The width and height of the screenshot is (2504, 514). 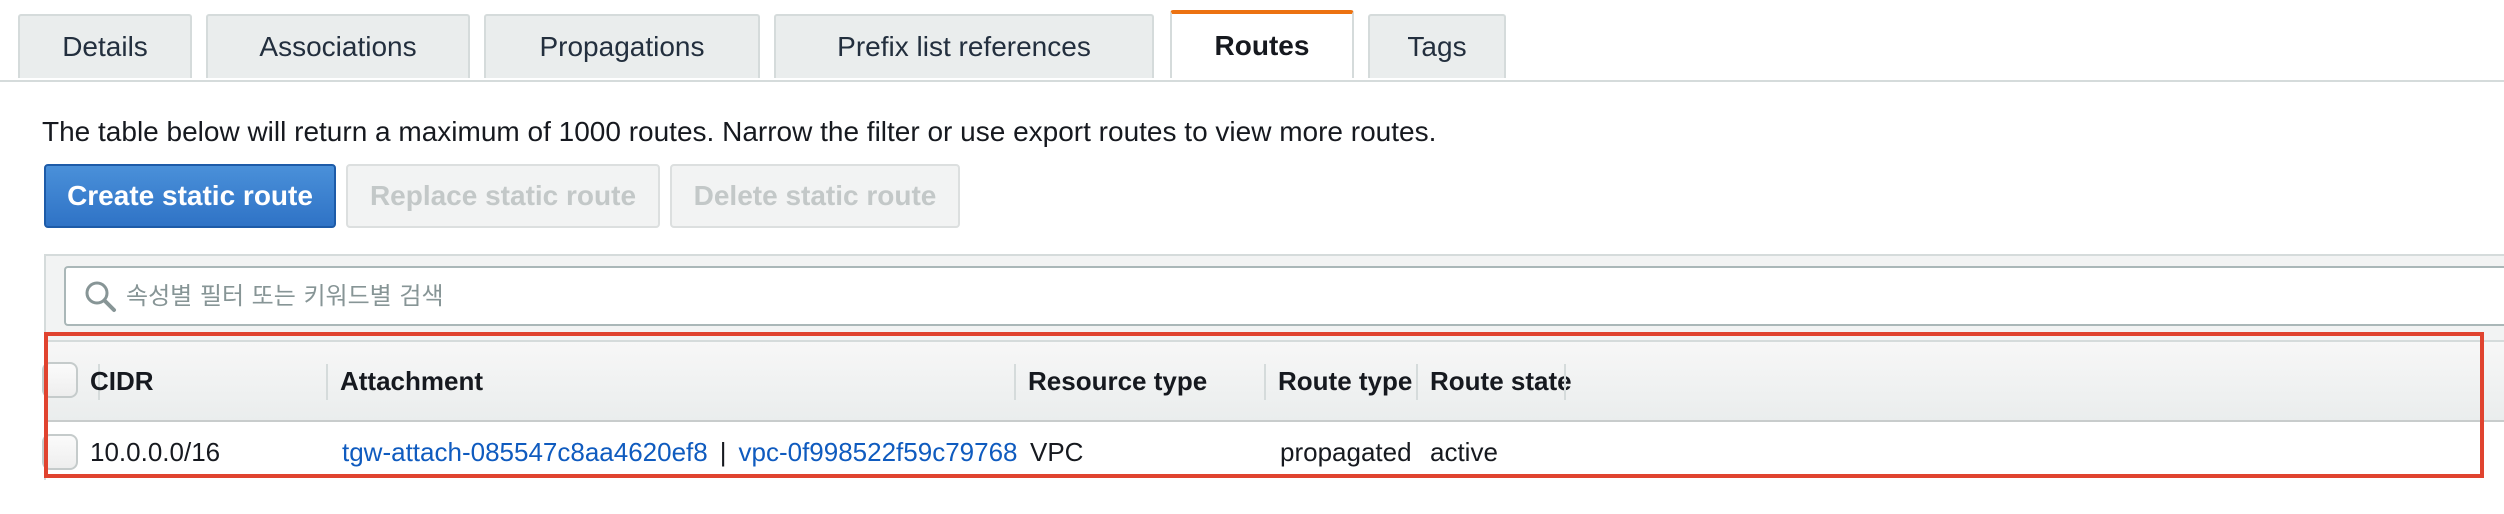 What do you see at coordinates (815, 196) in the screenshot?
I see `delete-static-route-button: Delete static route` at bounding box center [815, 196].